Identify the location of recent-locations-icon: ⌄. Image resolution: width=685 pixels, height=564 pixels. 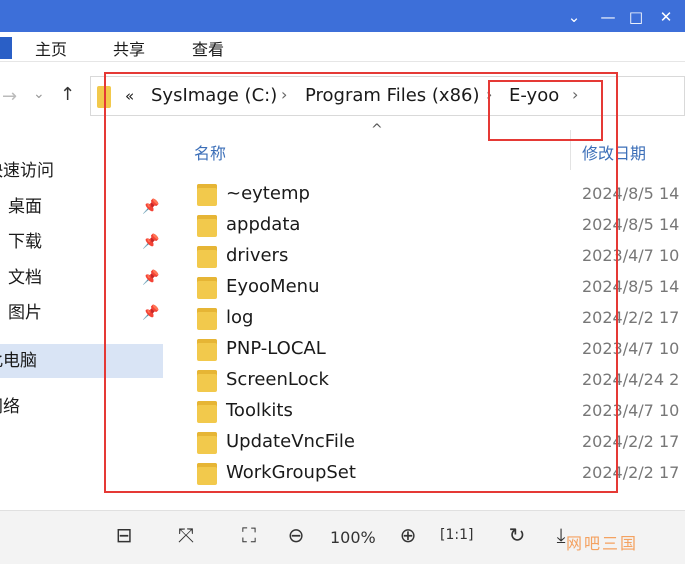
(39, 94).